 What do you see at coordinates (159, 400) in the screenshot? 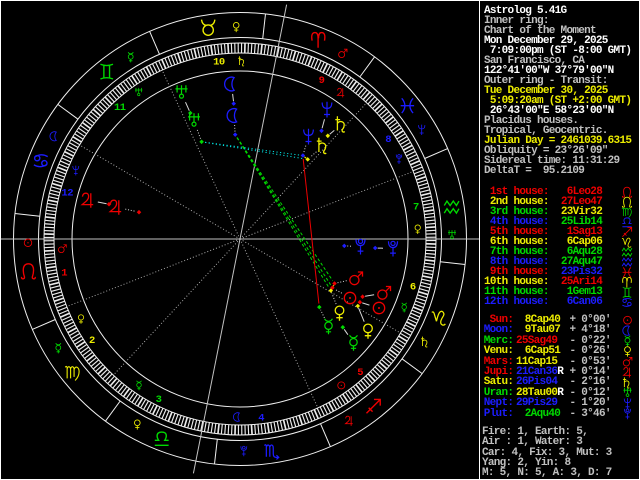
I see `svg-text: 3` at bounding box center [159, 400].